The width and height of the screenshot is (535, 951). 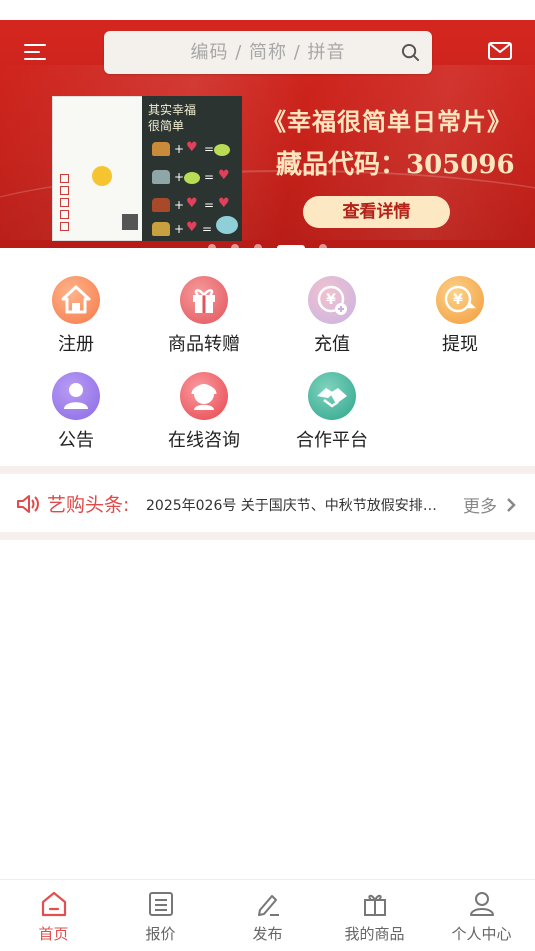 I want to click on grid-item-announcement: 公告, so click(x=76, y=417).